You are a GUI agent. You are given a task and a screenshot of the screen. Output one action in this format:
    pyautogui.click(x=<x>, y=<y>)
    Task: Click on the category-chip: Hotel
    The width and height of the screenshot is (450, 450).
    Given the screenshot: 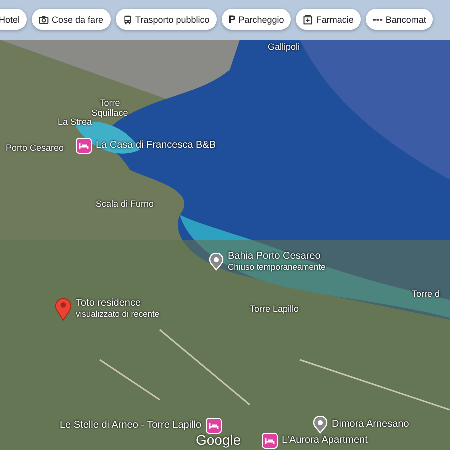 What is the action you would take?
    pyautogui.click(x=14, y=19)
    